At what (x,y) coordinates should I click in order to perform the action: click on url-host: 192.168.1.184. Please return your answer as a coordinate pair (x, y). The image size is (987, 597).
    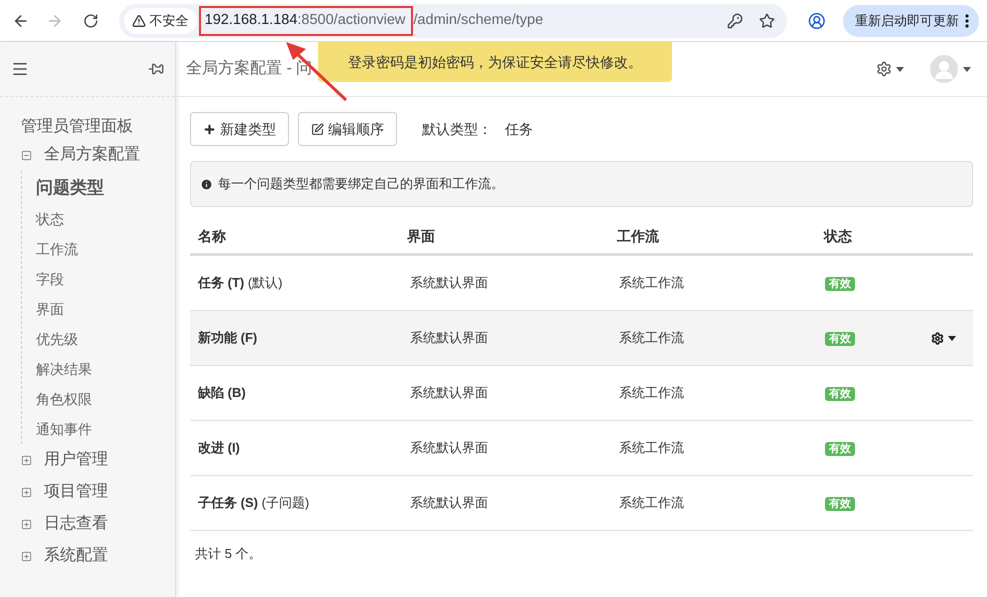
    Looking at the image, I should click on (251, 20).